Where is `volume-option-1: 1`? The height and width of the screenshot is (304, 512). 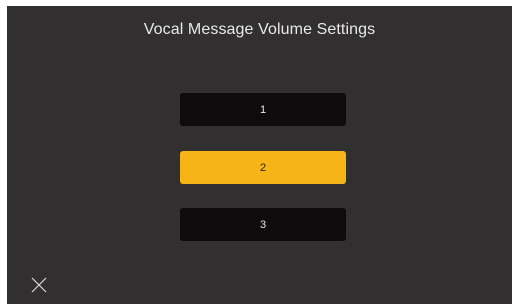 volume-option-1: 1 is located at coordinates (263, 109).